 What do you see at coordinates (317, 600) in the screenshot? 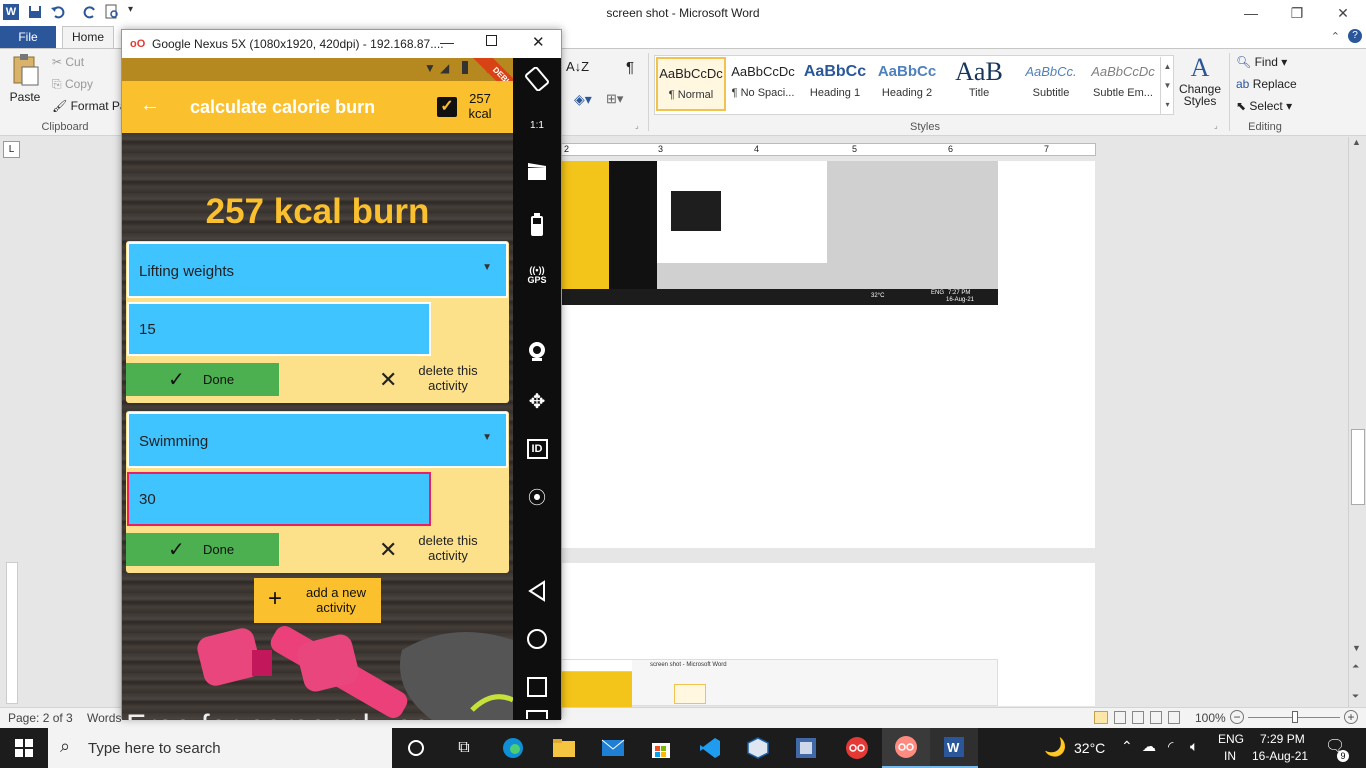
I see `add-activity-button: + add a new activity` at bounding box center [317, 600].